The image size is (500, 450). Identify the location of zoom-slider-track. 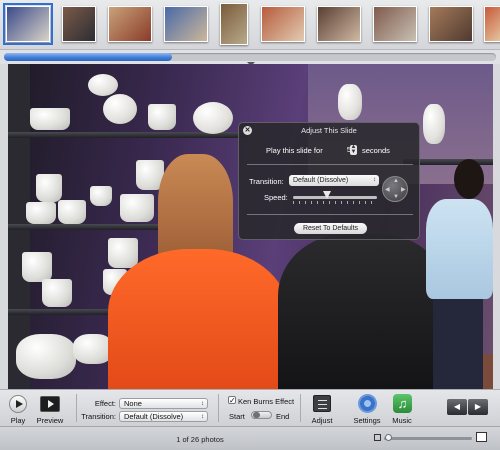
(428, 438).